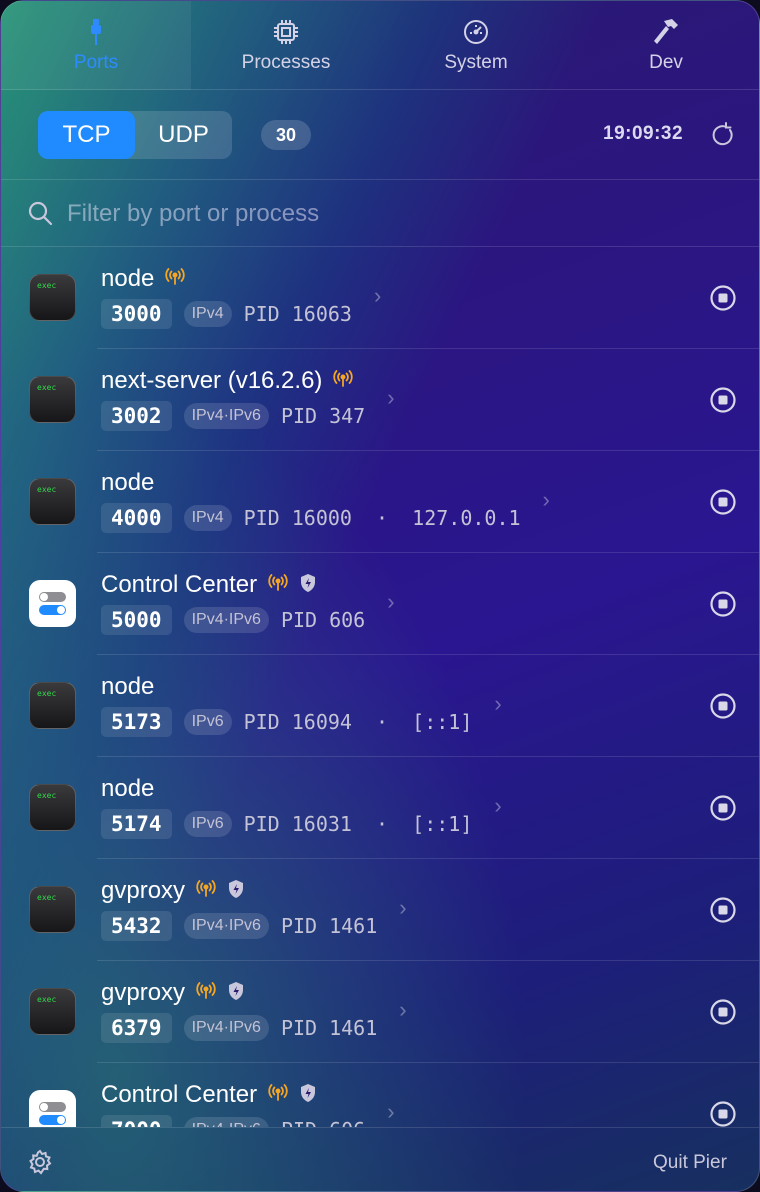 The height and width of the screenshot is (1192, 760). I want to click on cpu-icon, so click(286, 32).